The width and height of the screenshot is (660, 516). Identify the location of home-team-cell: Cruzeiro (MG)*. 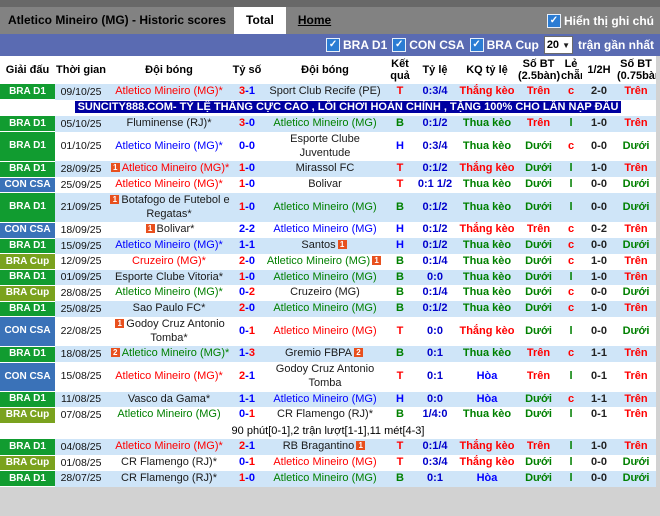
(169, 262).